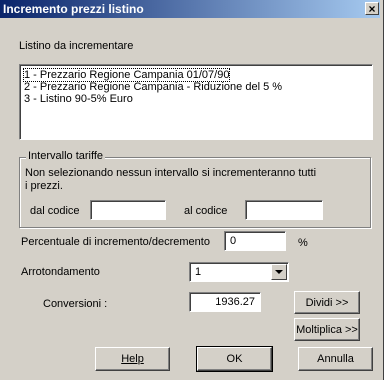 This screenshot has height=380, width=384. Describe the element at coordinates (75, 304) in the screenshot. I see `conversioni-label: Conversioni :` at that location.